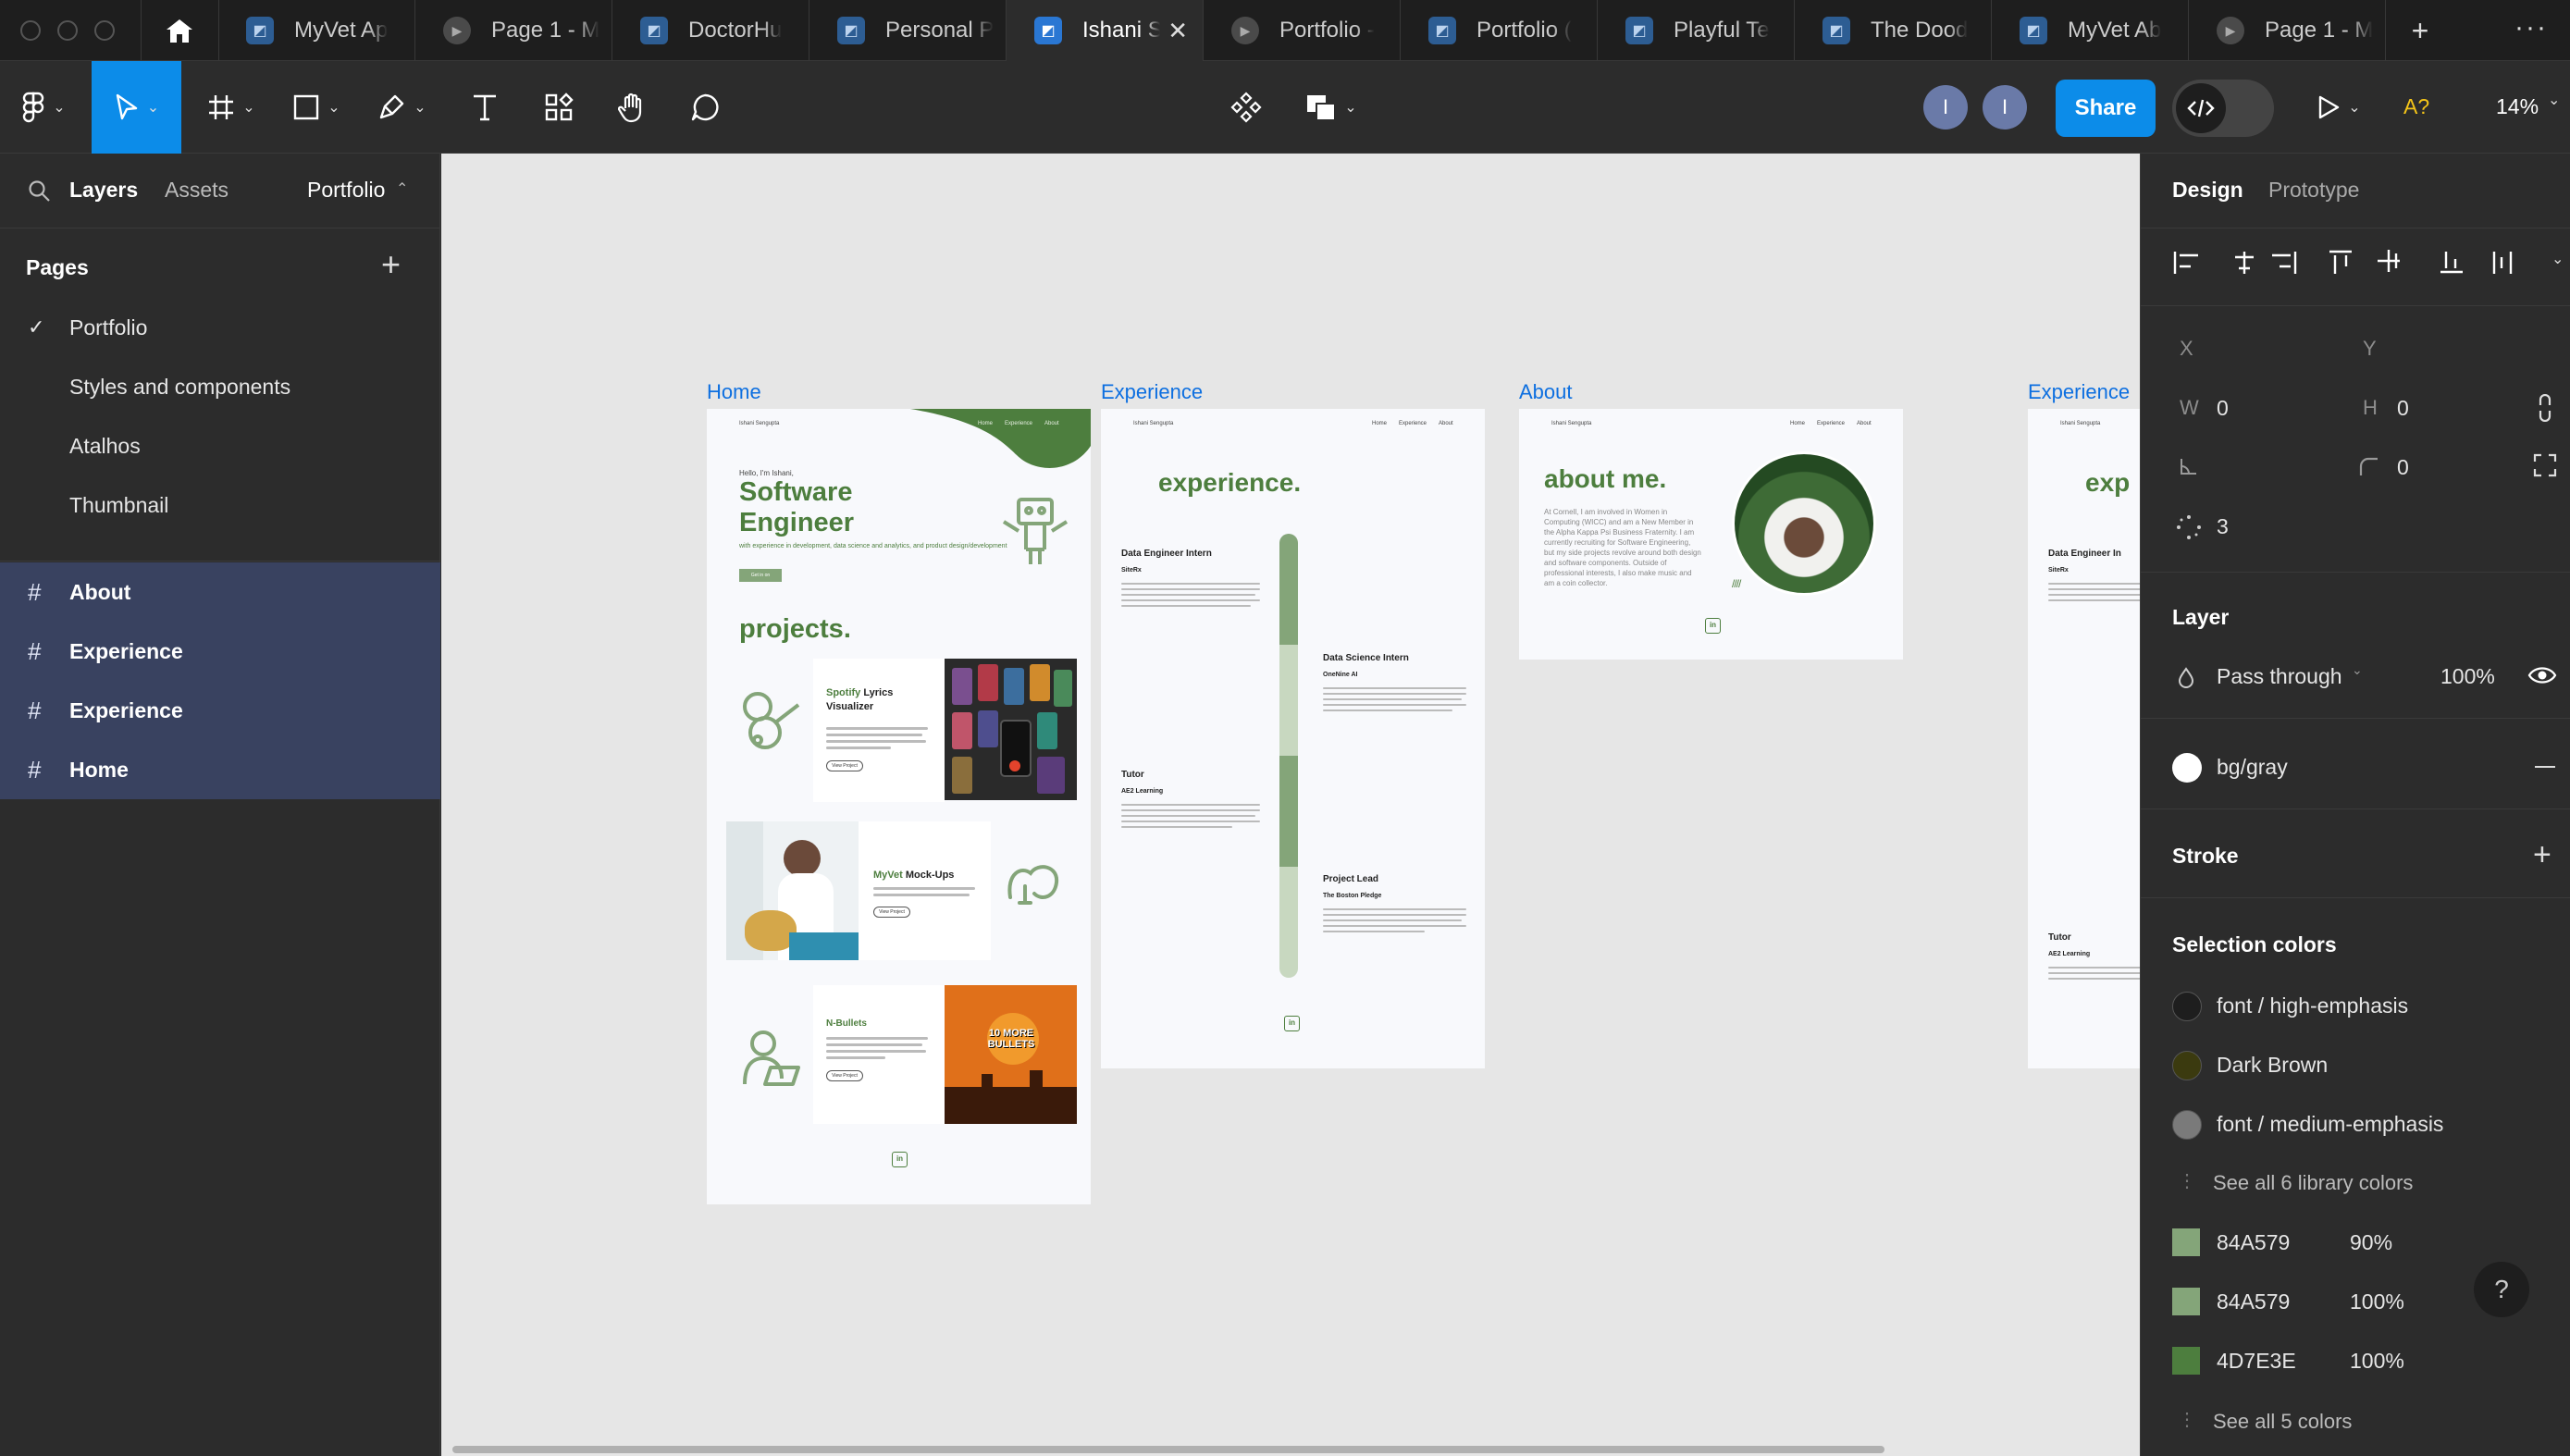 This screenshot has height=1456, width=2570. What do you see at coordinates (2207, 190) in the screenshot?
I see `tab-design: Design` at bounding box center [2207, 190].